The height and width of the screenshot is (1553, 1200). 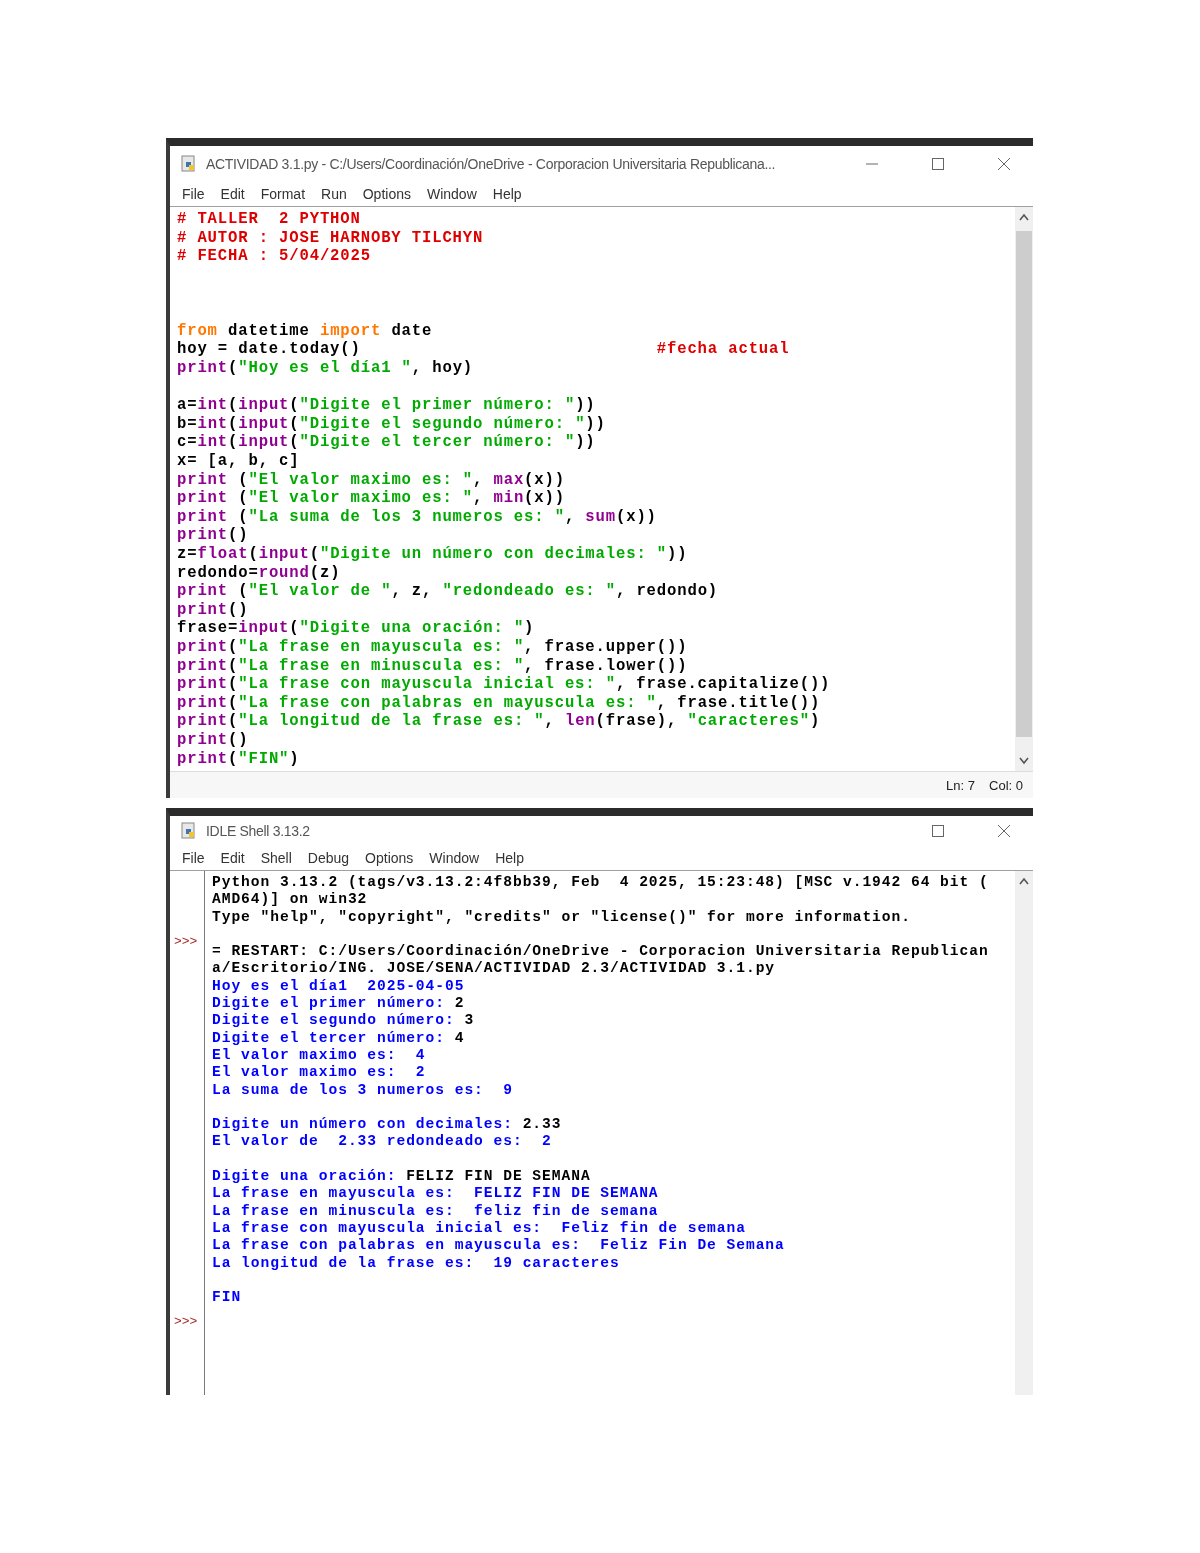 I want to click on code-line: AMD64)] on win32, so click(x=290, y=900).